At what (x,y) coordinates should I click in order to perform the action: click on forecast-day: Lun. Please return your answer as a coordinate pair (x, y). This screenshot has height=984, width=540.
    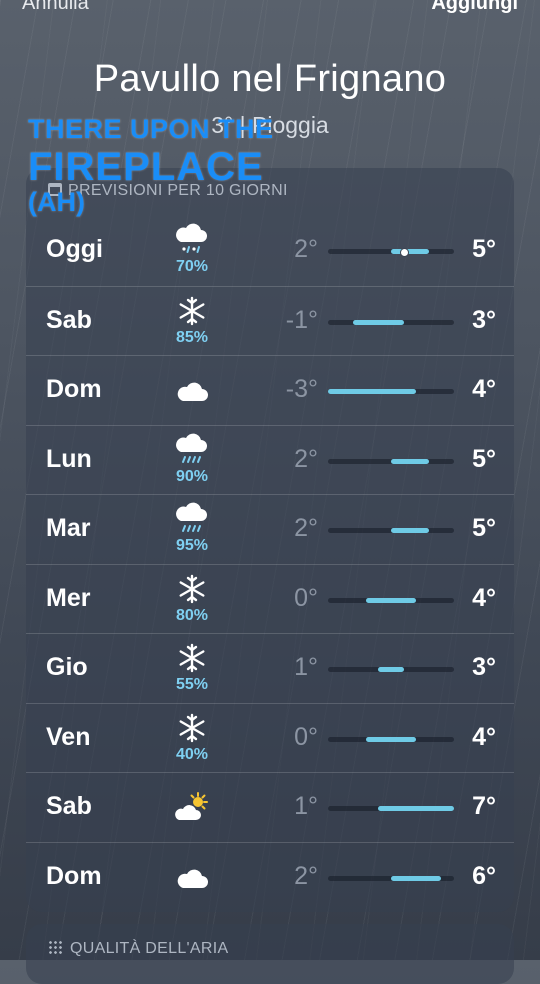
    Looking at the image, I should click on (69, 458).